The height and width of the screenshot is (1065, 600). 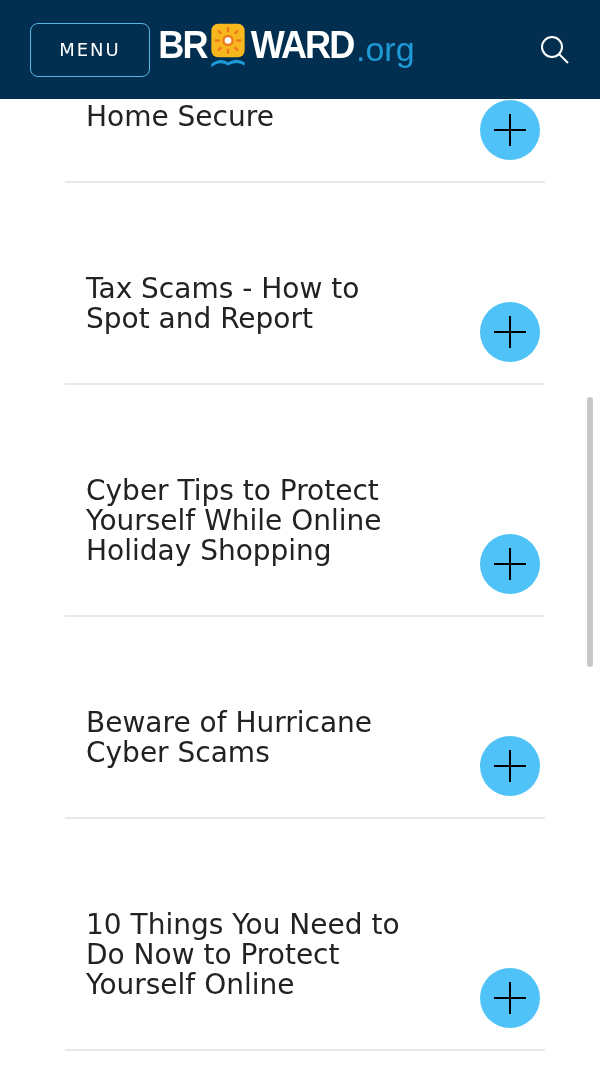 What do you see at coordinates (180, 117) in the screenshot?
I see `article-title: Home Secure` at bounding box center [180, 117].